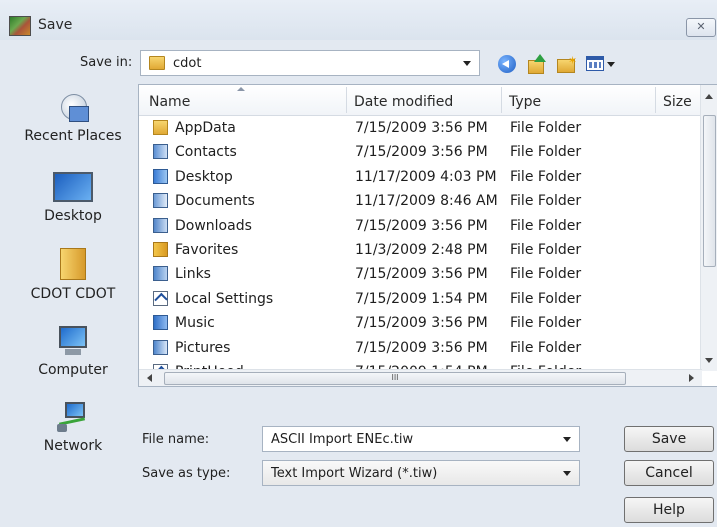  Describe the element at coordinates (525, 102) in the screenshot. I see `column-type: Type` at that location.